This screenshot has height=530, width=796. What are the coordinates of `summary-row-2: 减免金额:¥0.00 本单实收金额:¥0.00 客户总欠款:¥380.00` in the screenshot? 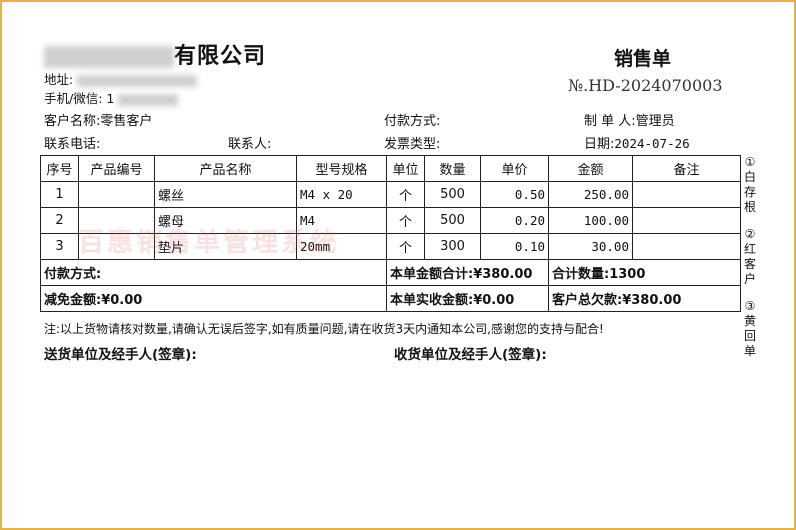 It's located at (390, 298).